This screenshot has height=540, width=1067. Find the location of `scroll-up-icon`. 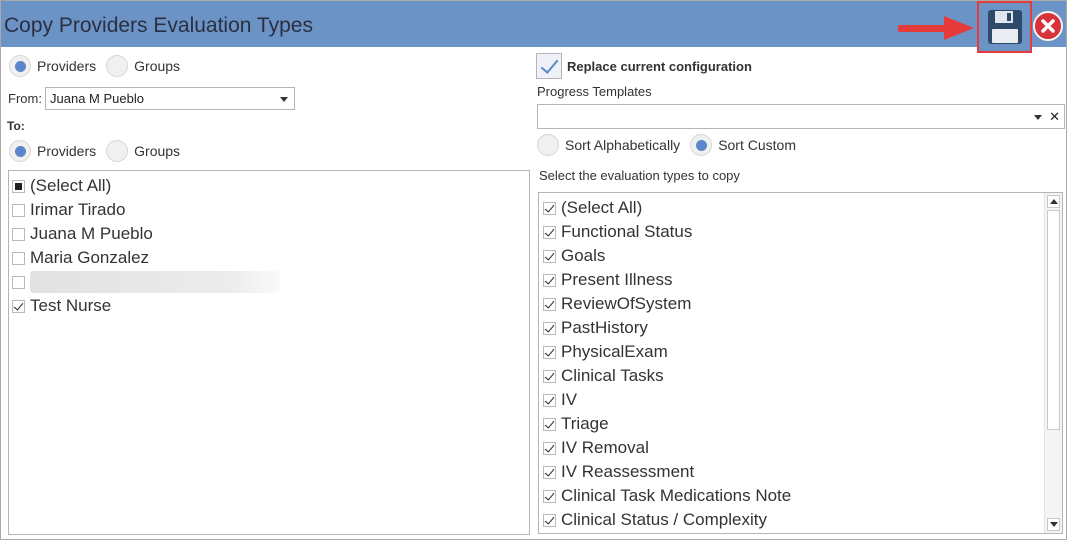

scroll-up-icon is located at coordinates (1053, 201).